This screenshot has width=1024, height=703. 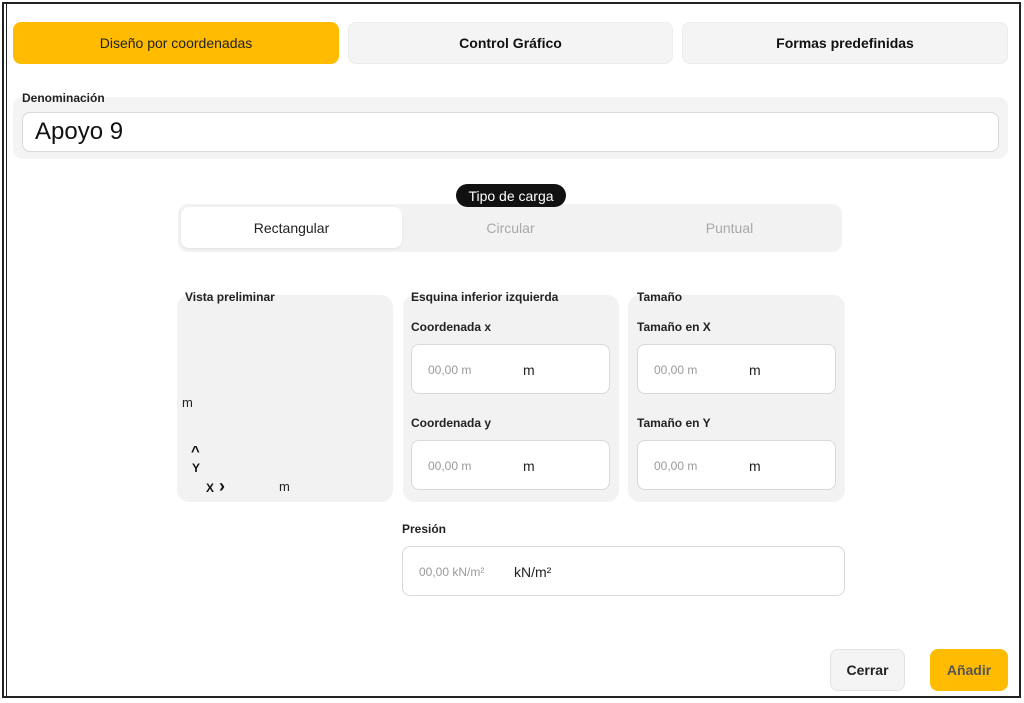 I want to click on coordenada-y-input: 00,00 m m, so click(x=510, y=465).